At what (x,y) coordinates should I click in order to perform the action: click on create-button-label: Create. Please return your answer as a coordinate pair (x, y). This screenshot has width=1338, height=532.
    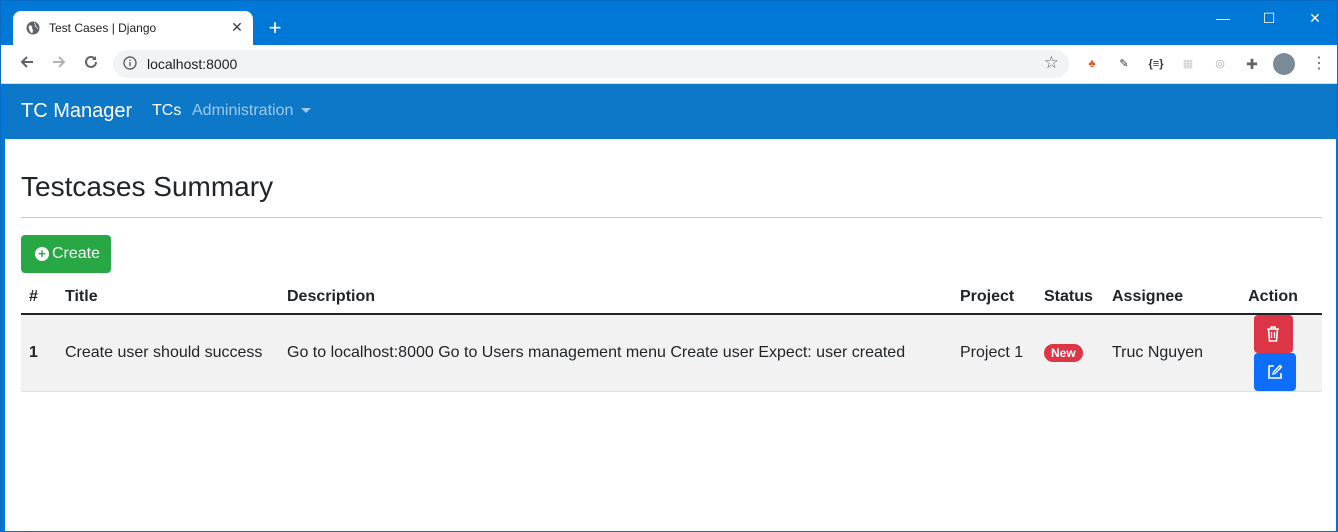
    Looking at the image, I should click on (76, 253).